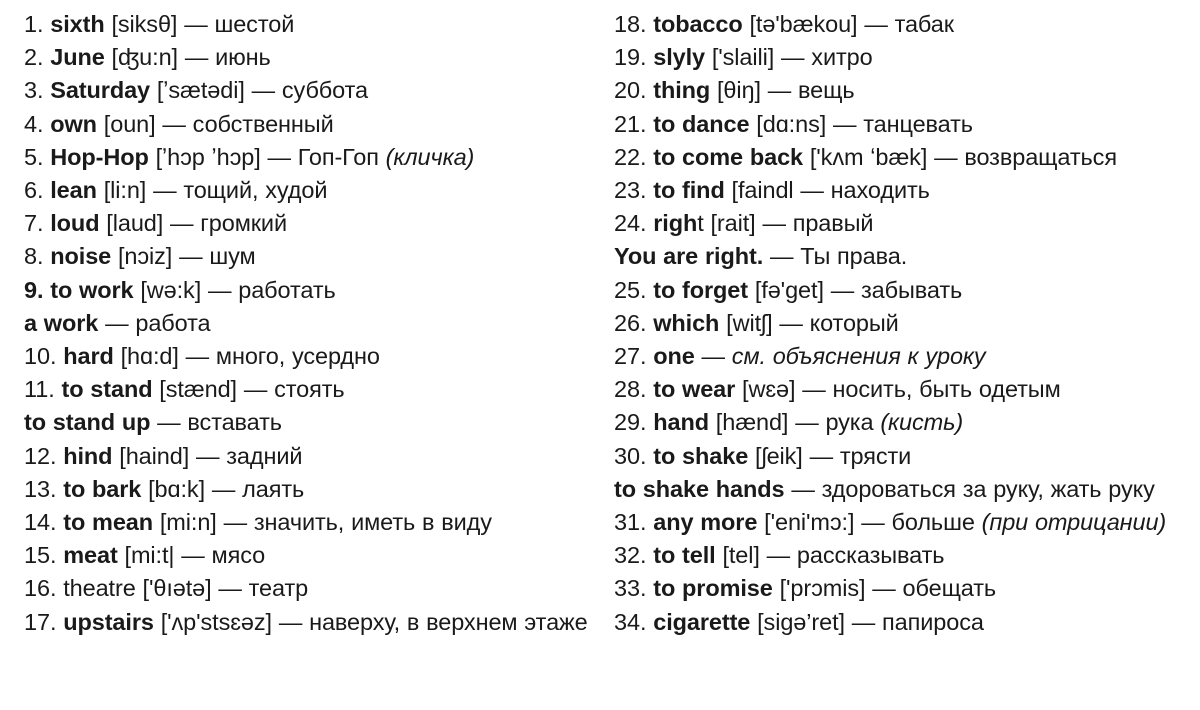  Describe the element at coordinates (903, 456) in the screenshot. I see `vocabulary-entry: 30. to shake [ʃeik] — трясти` at that location.